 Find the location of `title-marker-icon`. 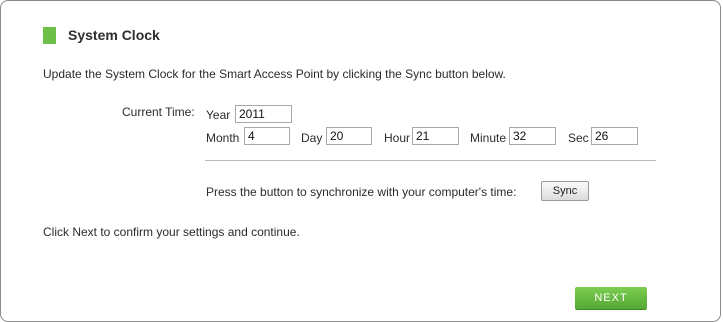

title-marker-icon is located at coordinates (49, 35).